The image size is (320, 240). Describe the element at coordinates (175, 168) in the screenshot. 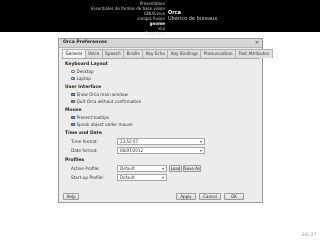

I see `load-button: Load` at that location.